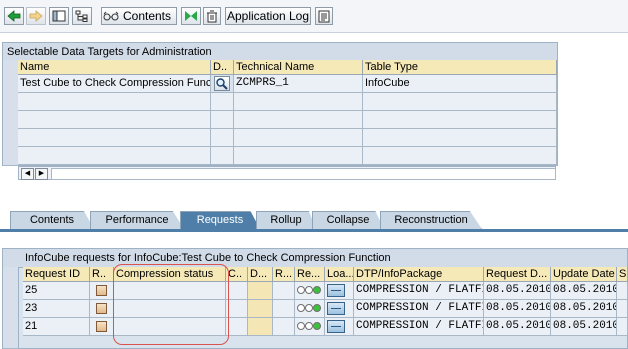 Image resolution: width=628 pixels, height=349 pixels. Describe the element at coordinates (114, 67) in the screenshot. I see `column-header-name: Name` at that location.